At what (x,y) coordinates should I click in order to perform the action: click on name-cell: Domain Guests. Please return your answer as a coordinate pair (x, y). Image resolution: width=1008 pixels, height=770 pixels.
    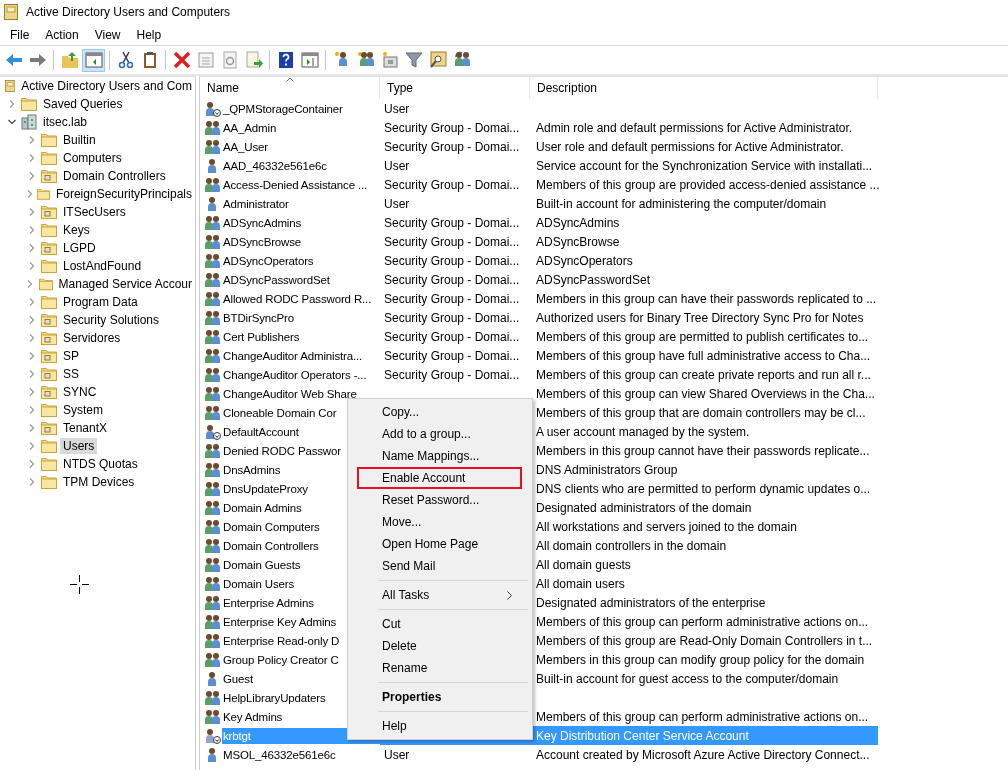
    Looking at the image, I should click on (262, 564).